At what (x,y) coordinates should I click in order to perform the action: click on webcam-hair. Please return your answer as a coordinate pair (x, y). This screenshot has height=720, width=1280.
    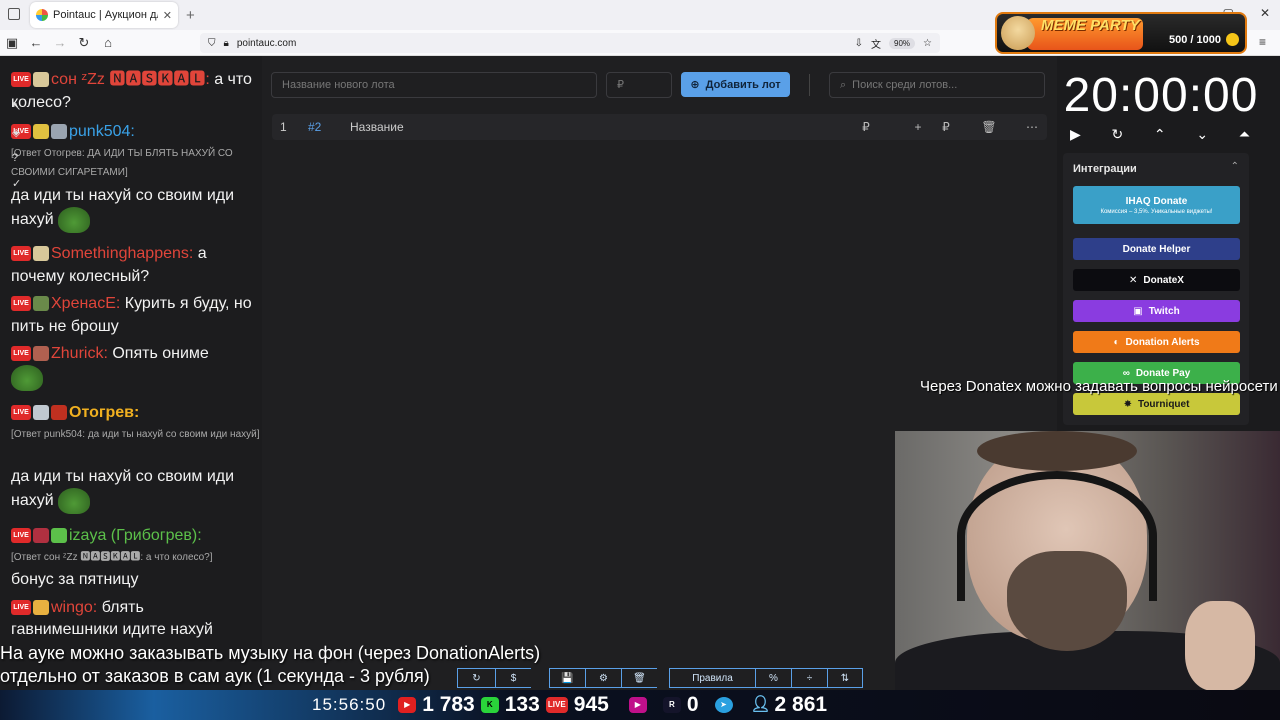
    Looking at the image, I should click on (1057, 451).